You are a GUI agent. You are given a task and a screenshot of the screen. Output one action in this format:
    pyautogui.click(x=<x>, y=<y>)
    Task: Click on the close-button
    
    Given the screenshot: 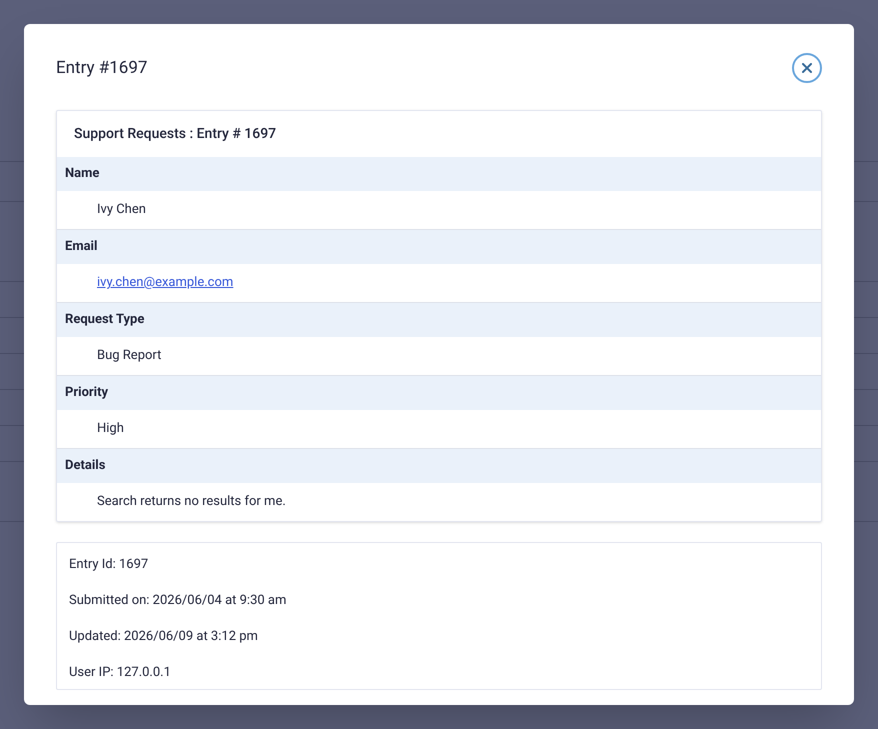 What is the action you would take?
    pyautogui.click(x=807, y=68)
    